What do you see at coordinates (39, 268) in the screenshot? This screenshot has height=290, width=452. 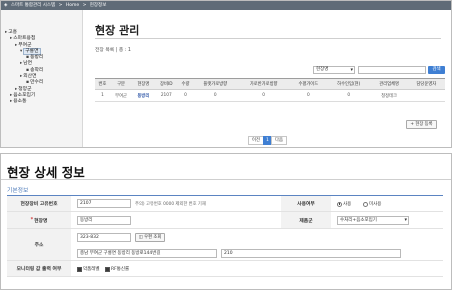 I see `monitoring-label: 모니터링 값 출력 여부` at bounding box center [39, 268].